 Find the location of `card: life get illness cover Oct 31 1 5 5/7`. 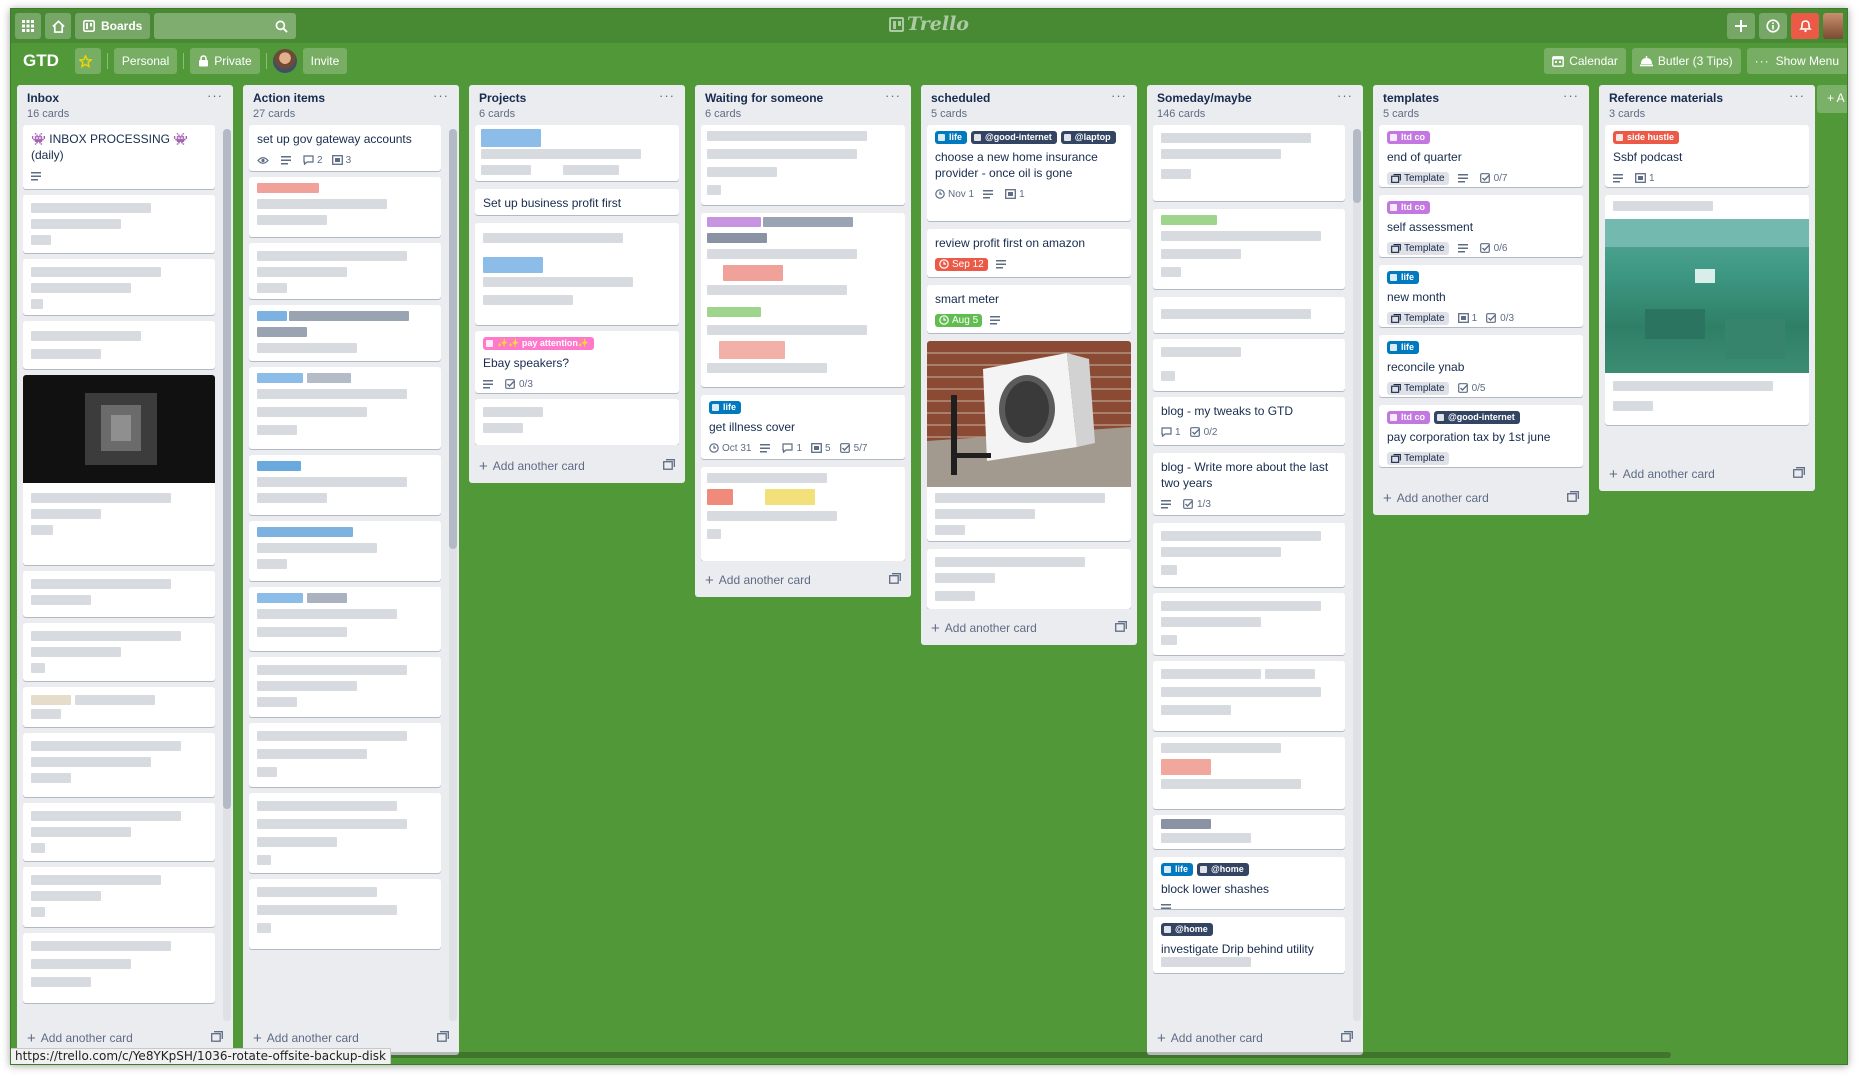

card: life get illness cover Oct 31 1 5 5/7 is located at coordinates (803, 427).